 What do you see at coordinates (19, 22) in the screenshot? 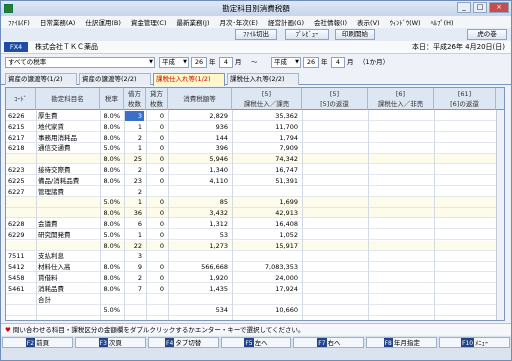
I see `menu-item: ﾌｧｲﾙ(F)` at bounding box center [19, 22].